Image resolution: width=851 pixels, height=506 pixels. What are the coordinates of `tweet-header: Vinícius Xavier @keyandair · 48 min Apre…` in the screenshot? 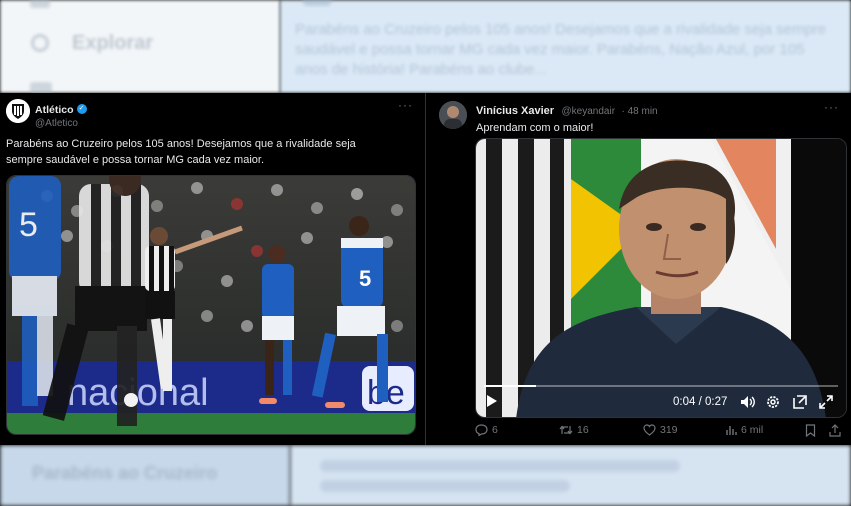 It's located at (548, 118).